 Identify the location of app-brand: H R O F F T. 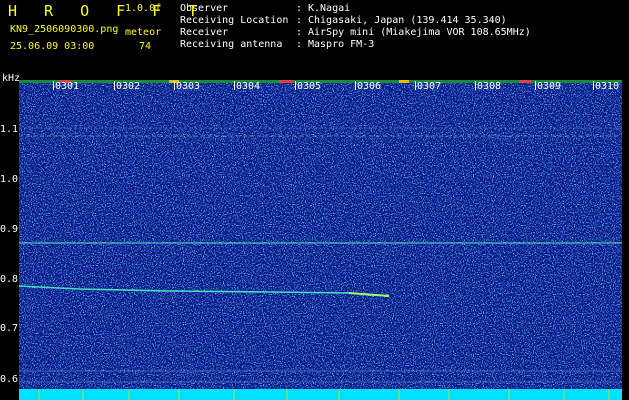
(107, 11).